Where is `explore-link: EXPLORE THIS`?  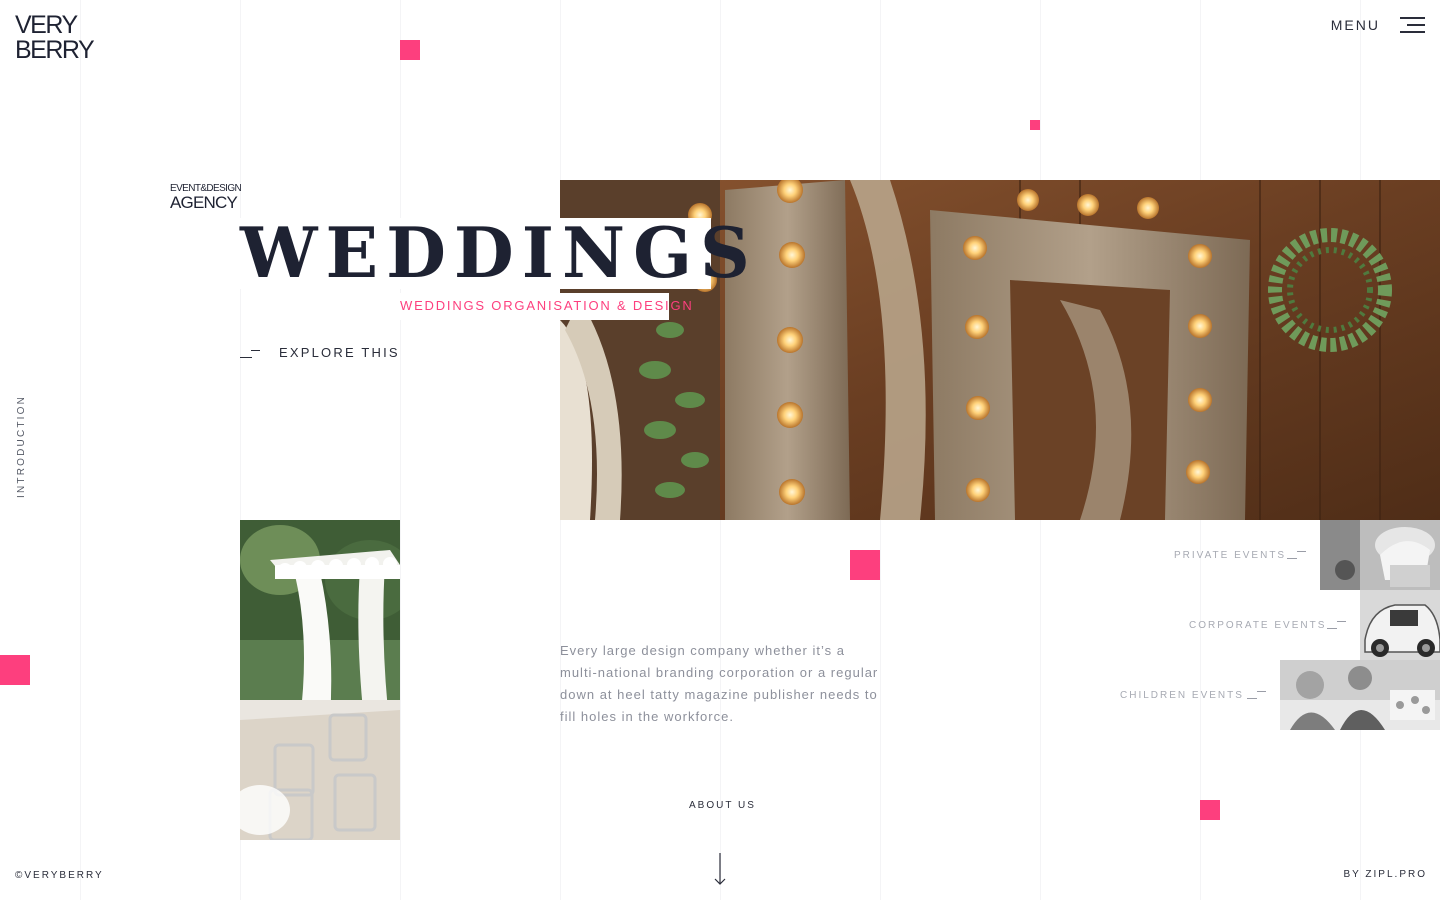
explore-link: EXPLORE THIS is located at coordinates (320, 352).